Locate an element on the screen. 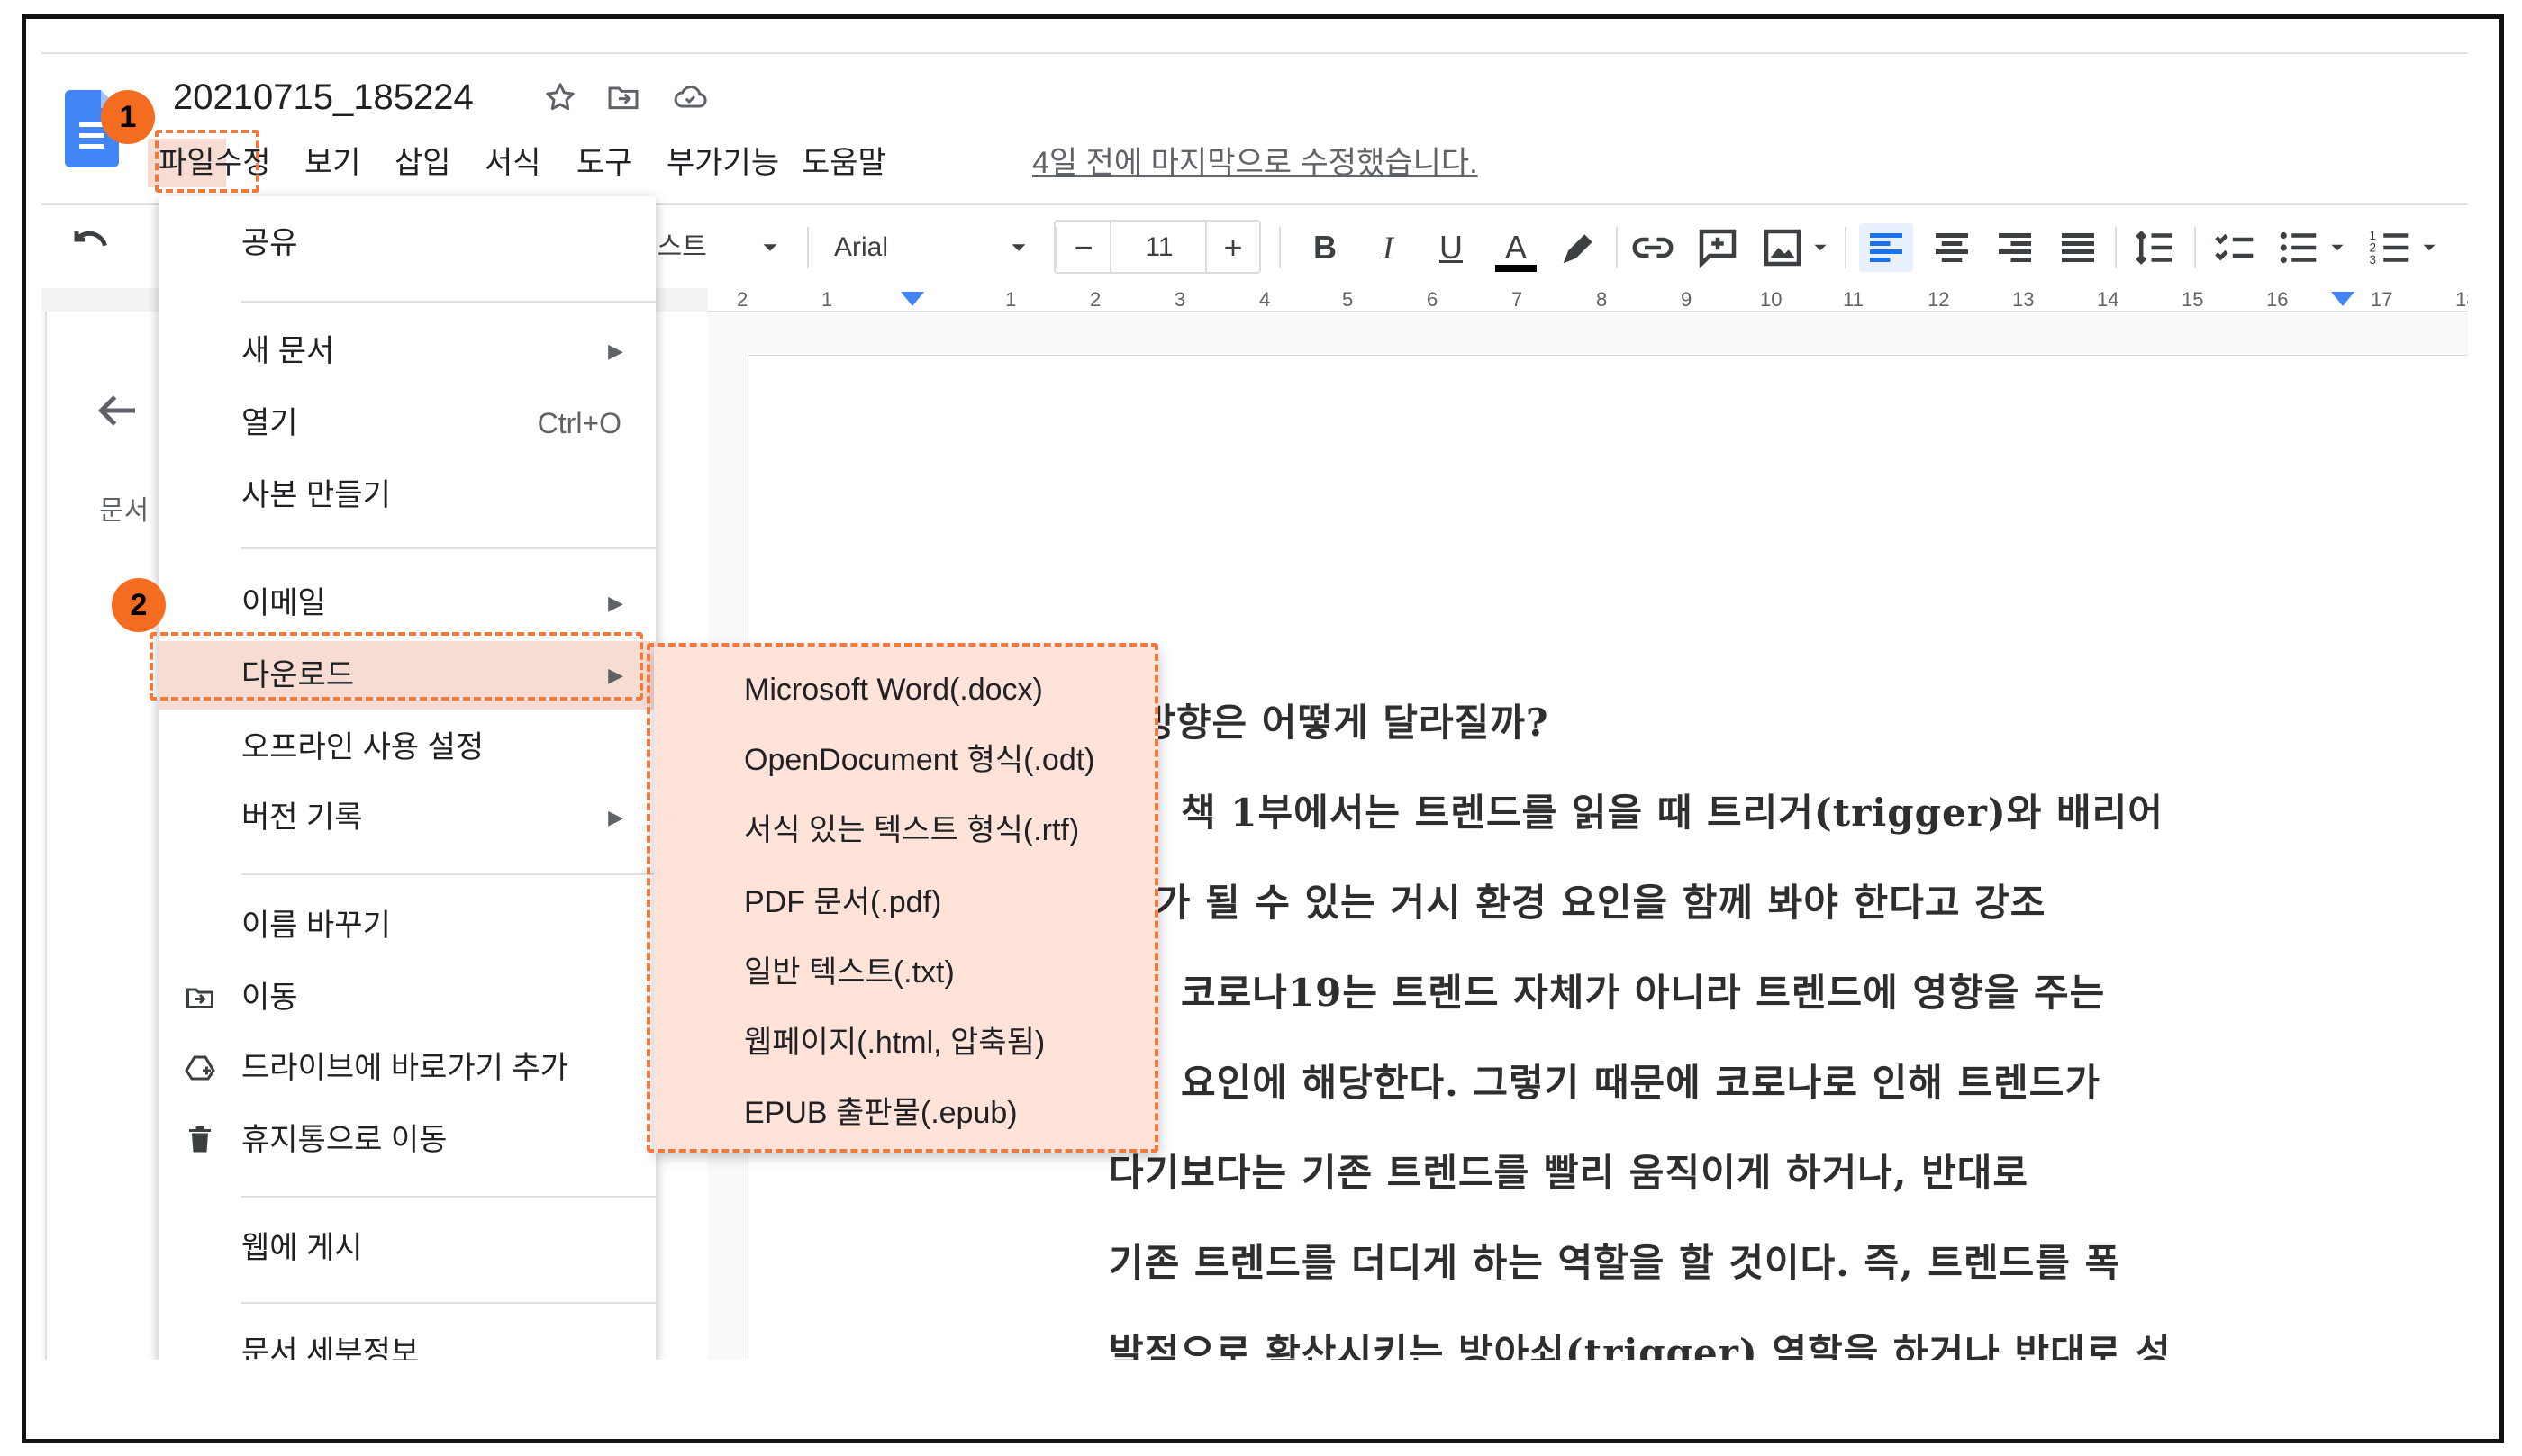 The height and width of the screenshot is (1456, 2522). document-text-line: 코로나19는 트렌드 자체가 아니라 트렌드에 영향을 주는 is located at coordinates (1643, 993).